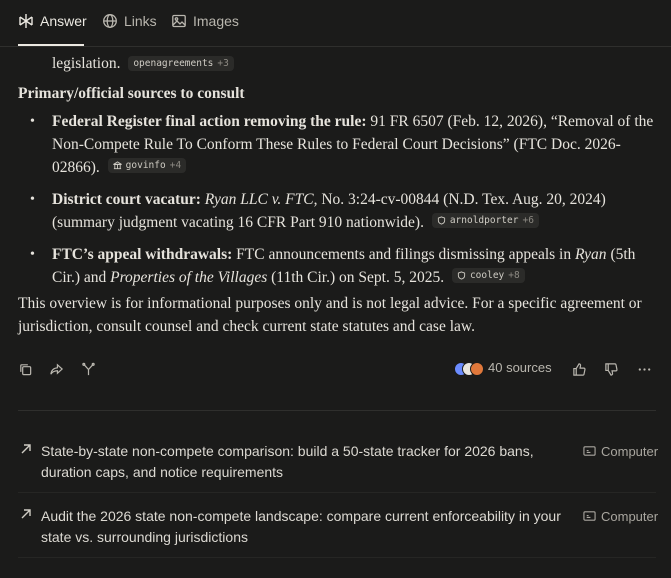 The width and height of the screenshot is (671, 578). What do you see at coordinates (520, 367) in the screenshot?
I see `sources-count: 40 sources` at bounding box center [520, 367].